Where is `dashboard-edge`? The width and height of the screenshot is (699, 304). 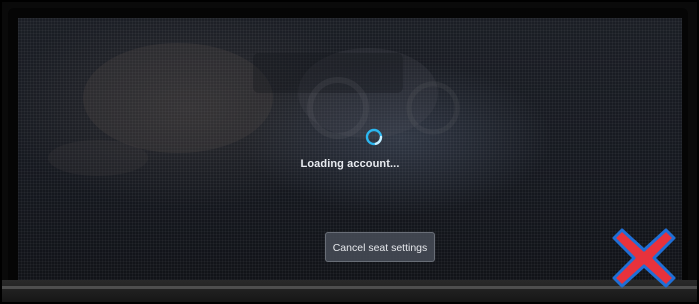 dashboard-edge is located at coordinates (349, 292).